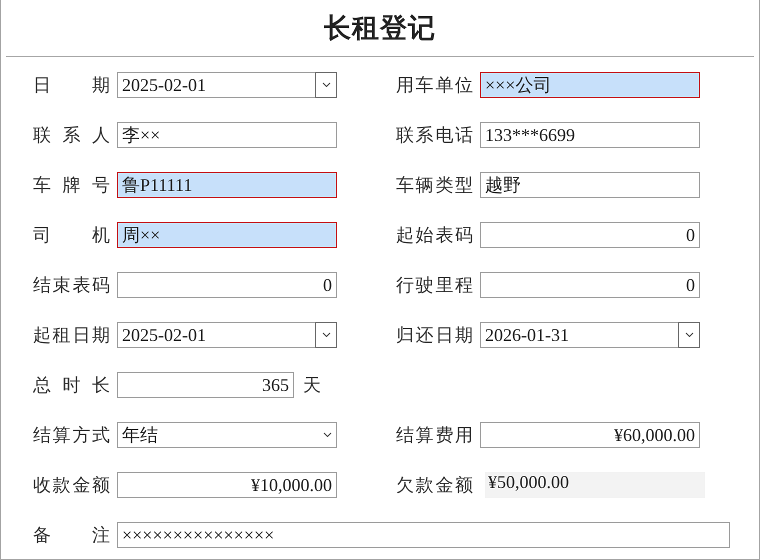  I want to click on text-field: 周××, so click(227, 235).